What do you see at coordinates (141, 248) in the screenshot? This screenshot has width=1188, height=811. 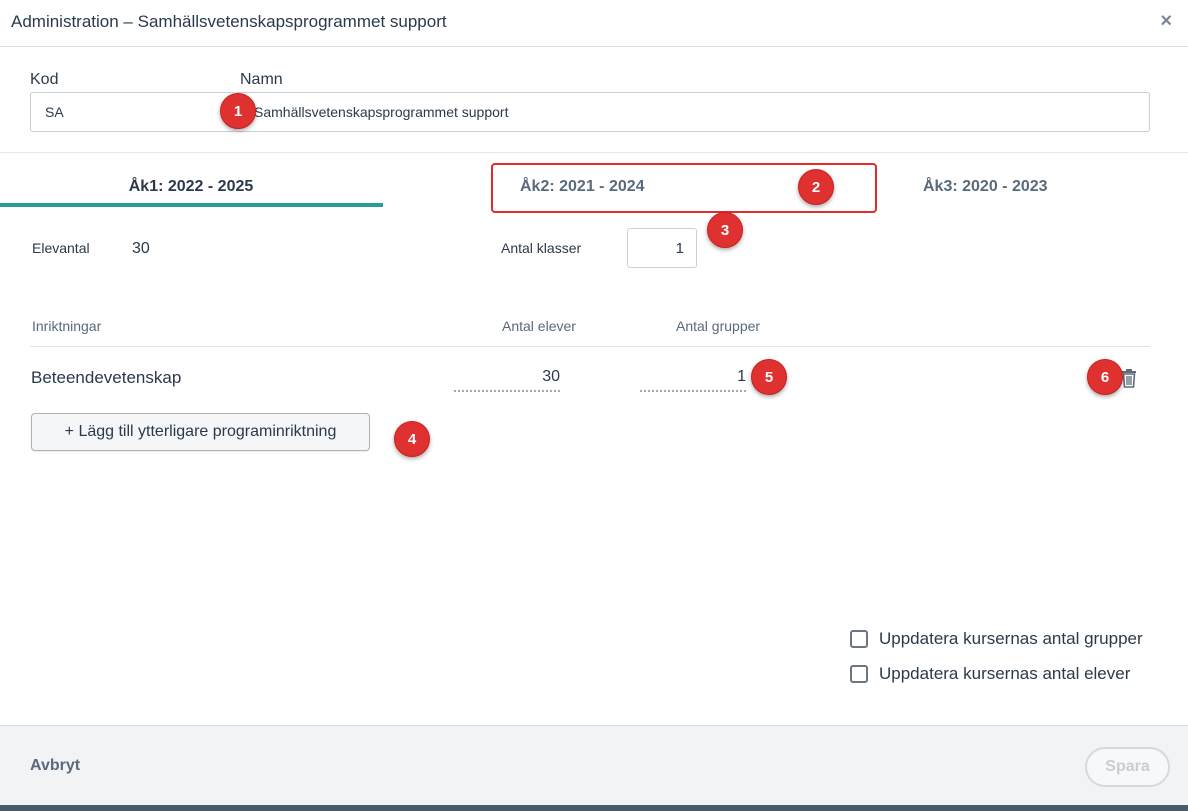 I see `students-value: 30` at bounding box center [141, 248].